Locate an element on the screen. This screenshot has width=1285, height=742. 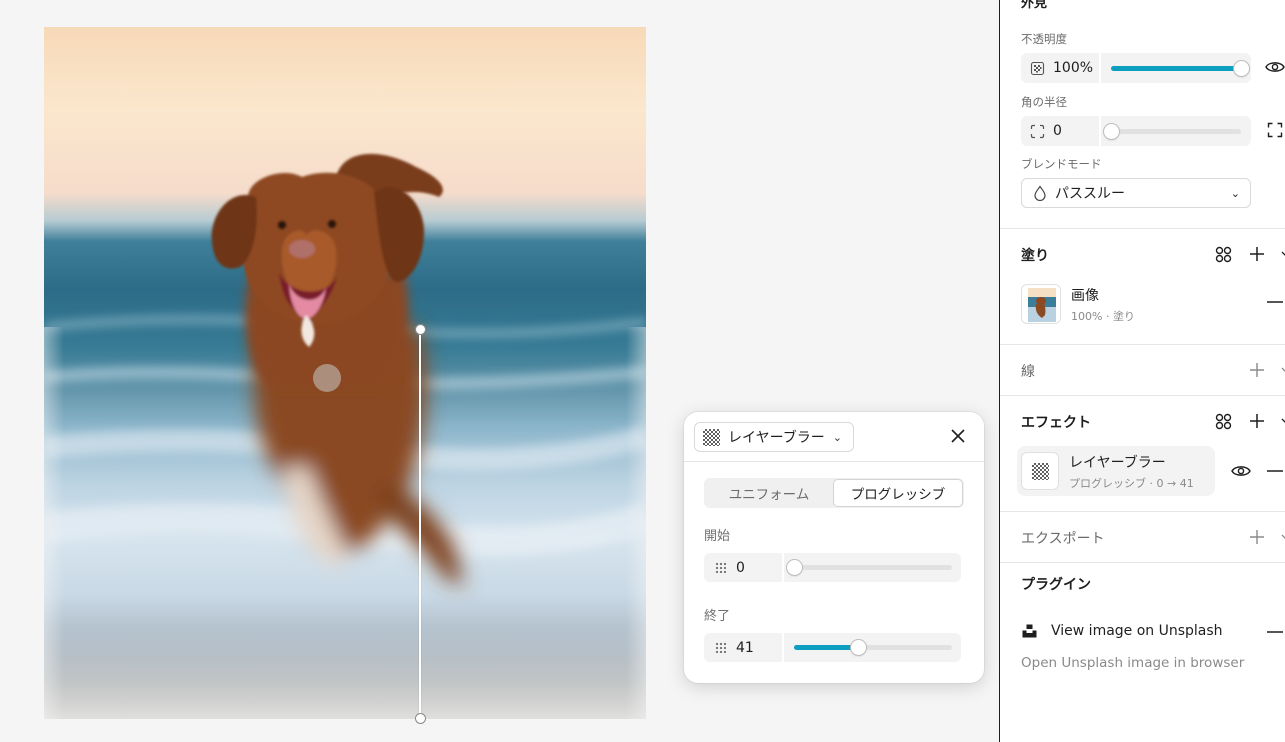
corner-radius-number-field: 0 is located at coordinates (1061, 131).